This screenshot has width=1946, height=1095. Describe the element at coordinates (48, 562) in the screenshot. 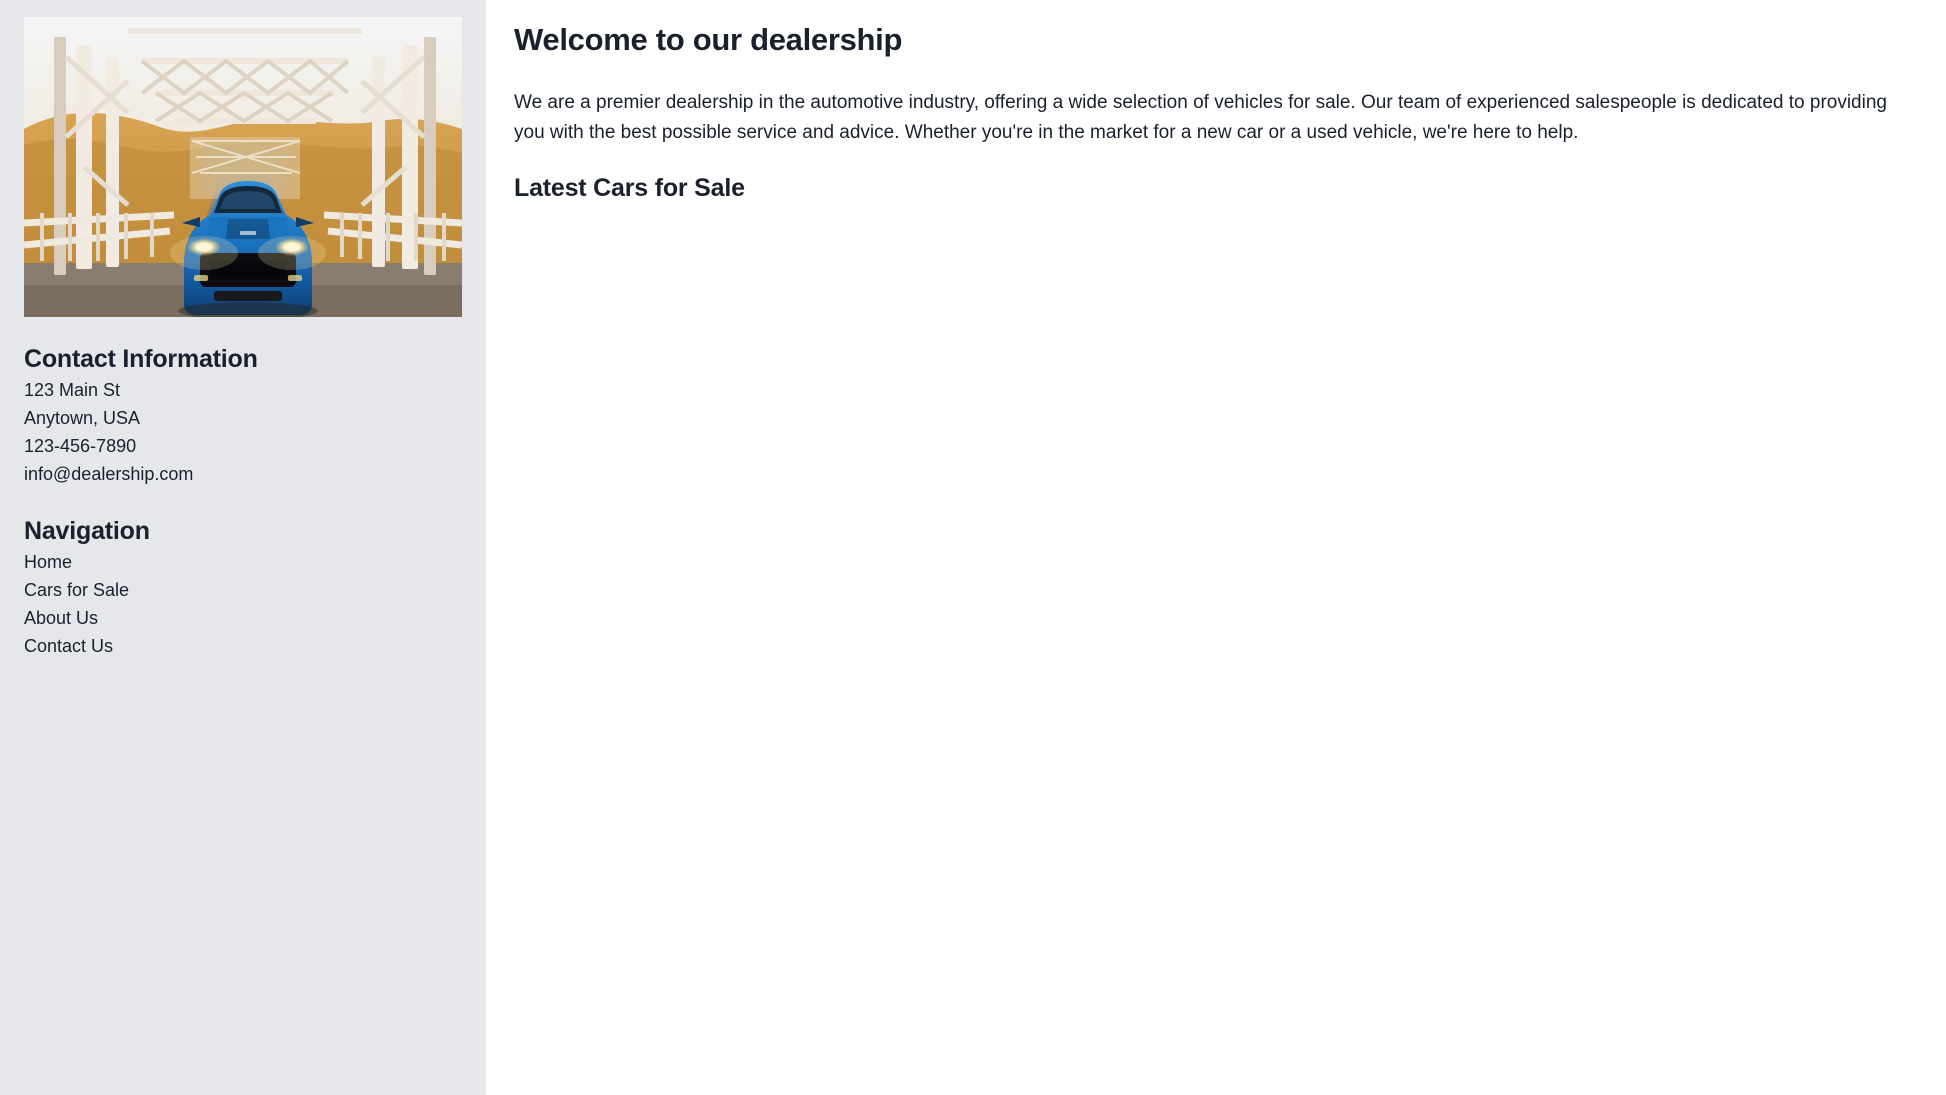

I see `nav-link-home: Home` at that location.